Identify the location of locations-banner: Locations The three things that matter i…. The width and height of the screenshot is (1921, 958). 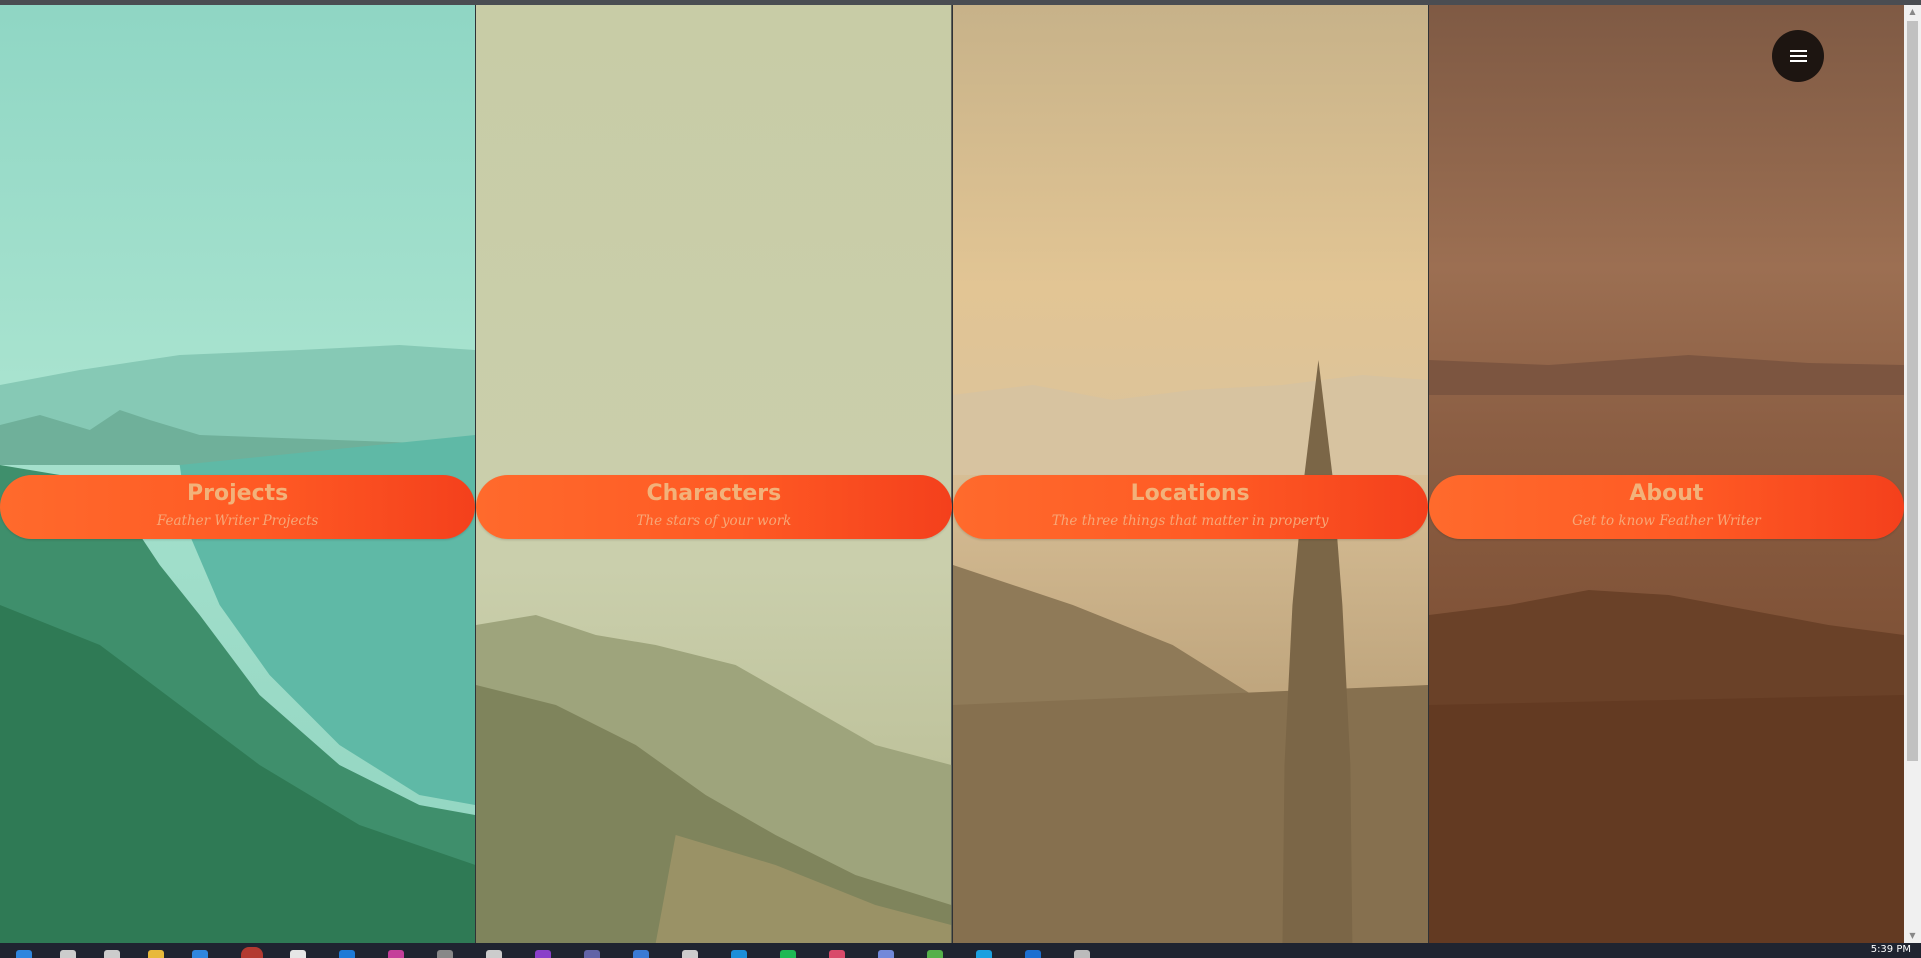
(1190, 507).